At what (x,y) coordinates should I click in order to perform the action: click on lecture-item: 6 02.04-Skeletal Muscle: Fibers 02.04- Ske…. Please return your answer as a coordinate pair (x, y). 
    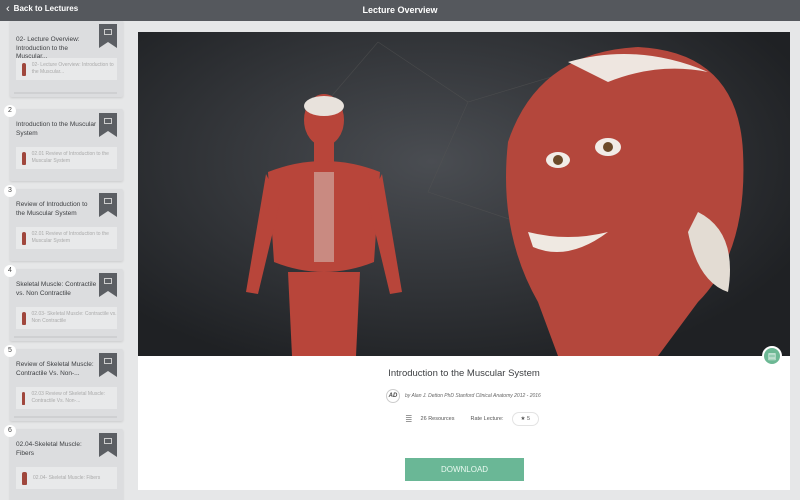
    Looking at the image, I should click on (63, 462).